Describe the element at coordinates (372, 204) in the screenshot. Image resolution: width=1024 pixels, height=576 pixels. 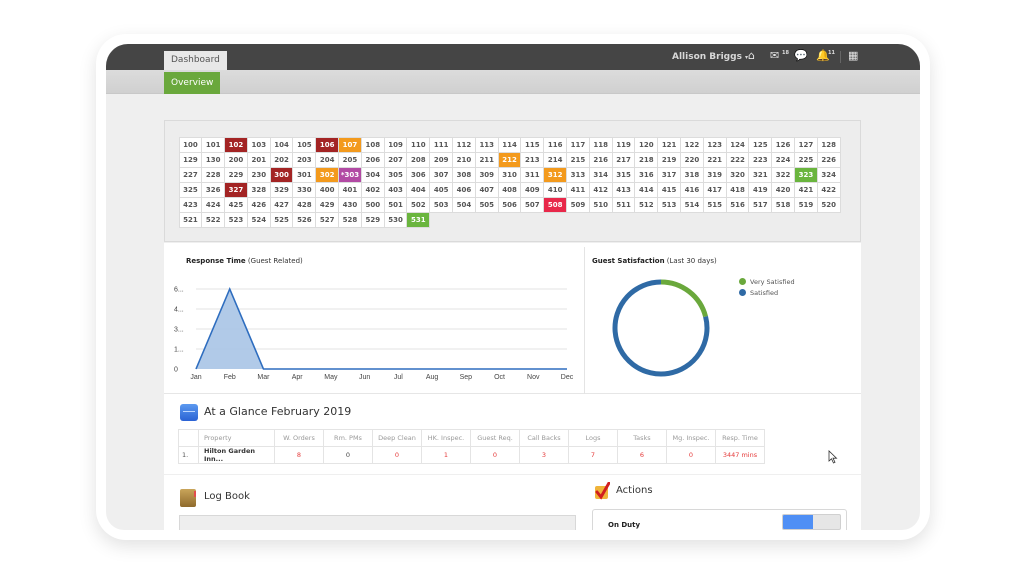
I see `room-cell: 500` at that location.